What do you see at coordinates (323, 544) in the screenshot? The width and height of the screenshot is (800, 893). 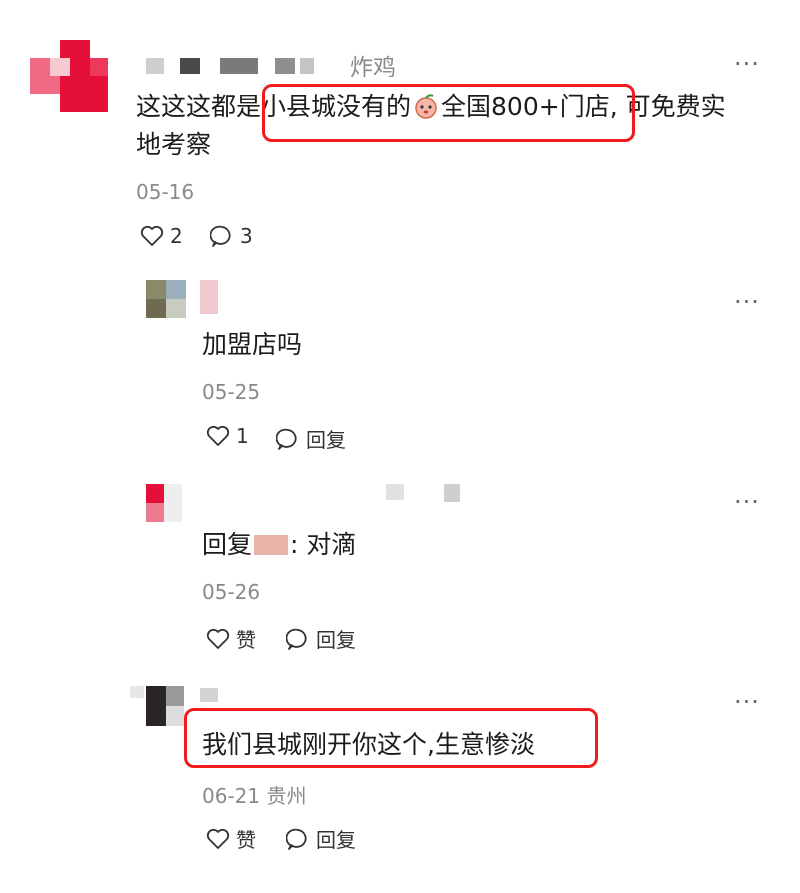 I see `reply-suffix: : 对滴` at bounding box center [323, 544].